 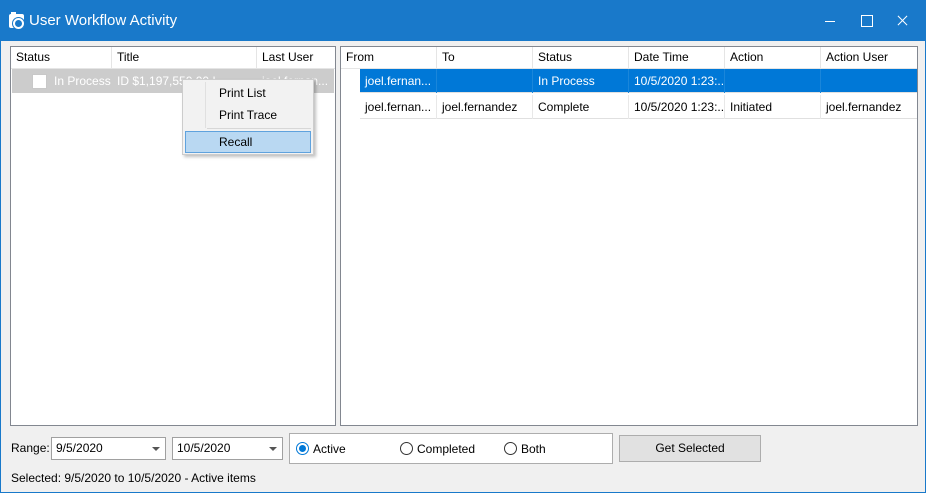 I want to click on radio-active: Active, so click(x=321, y=450).